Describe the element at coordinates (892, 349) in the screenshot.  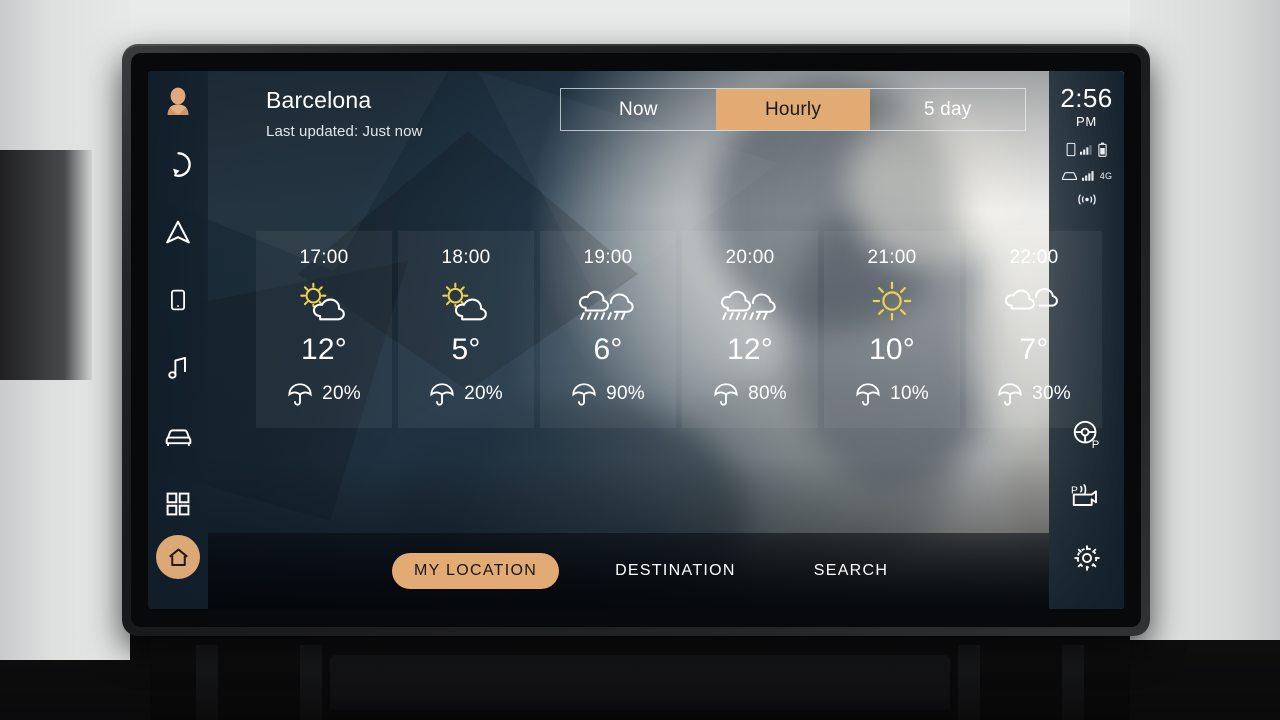
I see `forecast-temp: 10°` at that location.